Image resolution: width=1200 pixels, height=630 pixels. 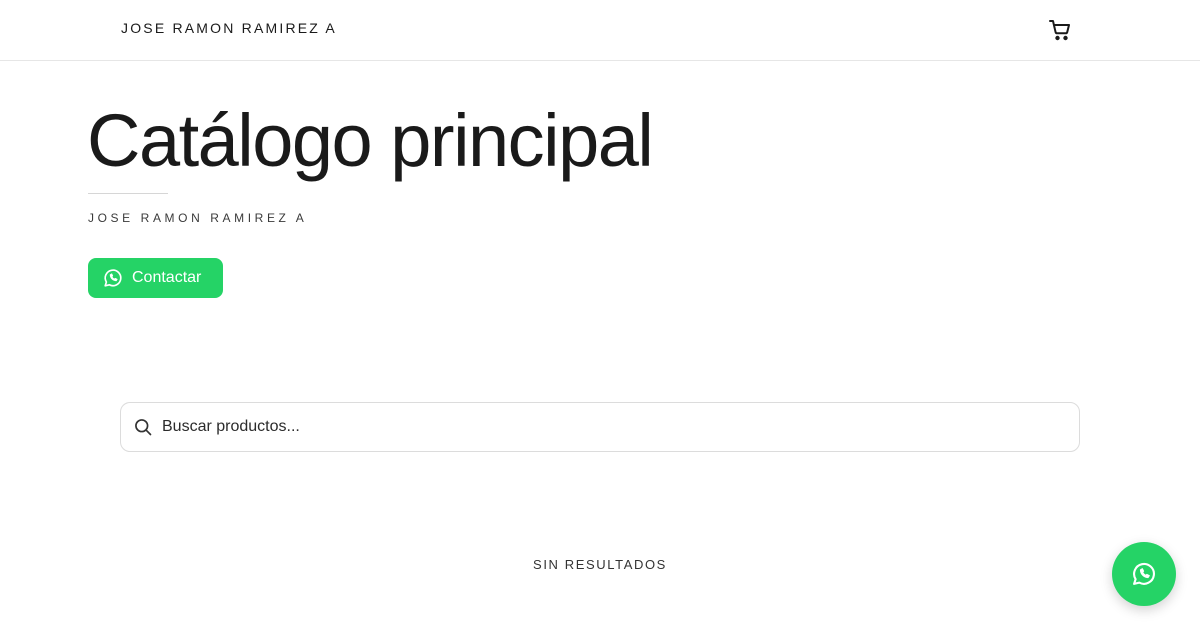 I want to click on empty-results-label: SIN RESULTADOS, so click(x=600, y=564).